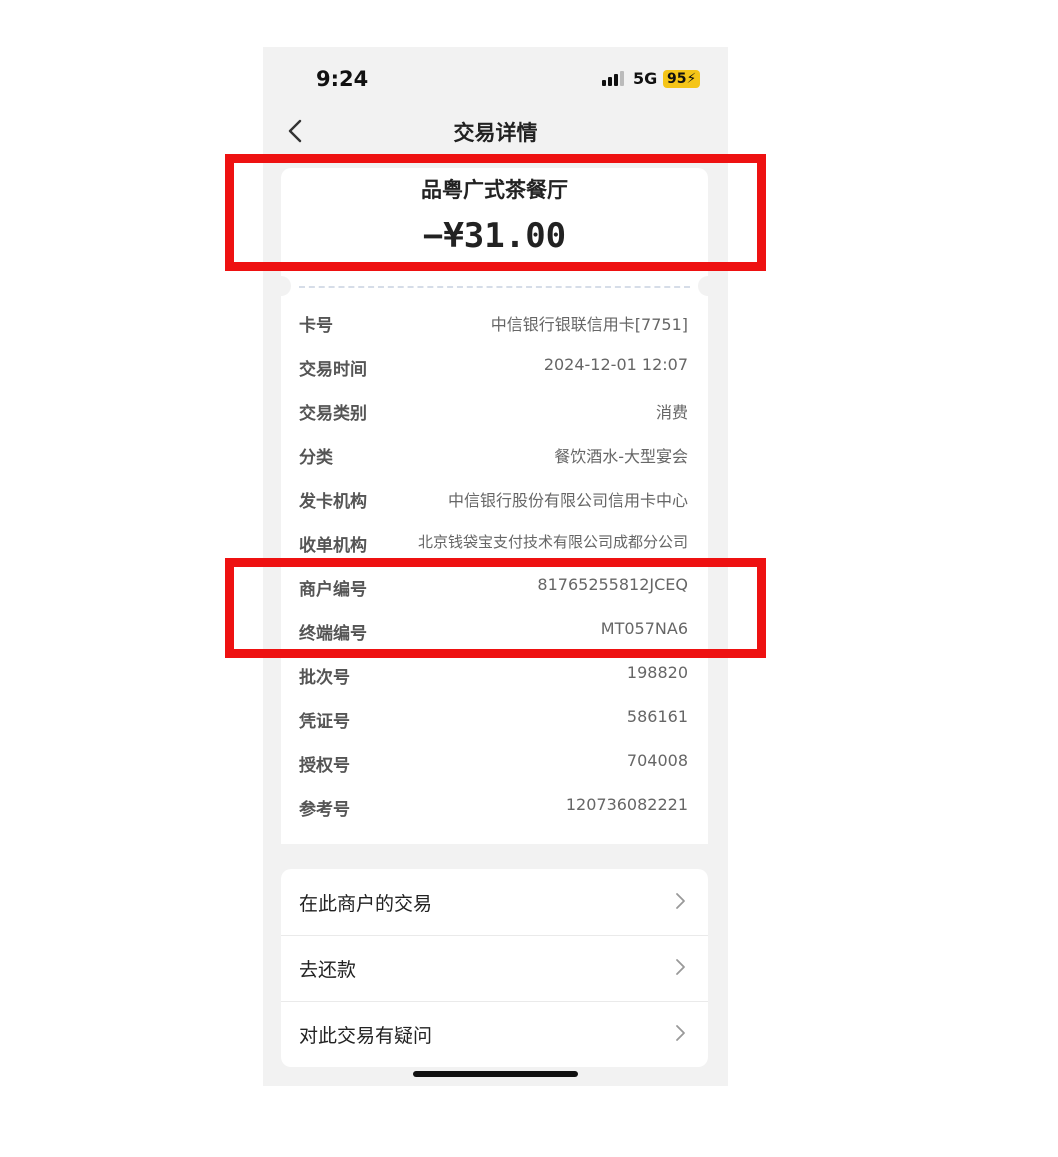 This screenshot has width=1058, height=1157. I want to click on detail-row-batch: 批次号 198820, so click(494, 675).